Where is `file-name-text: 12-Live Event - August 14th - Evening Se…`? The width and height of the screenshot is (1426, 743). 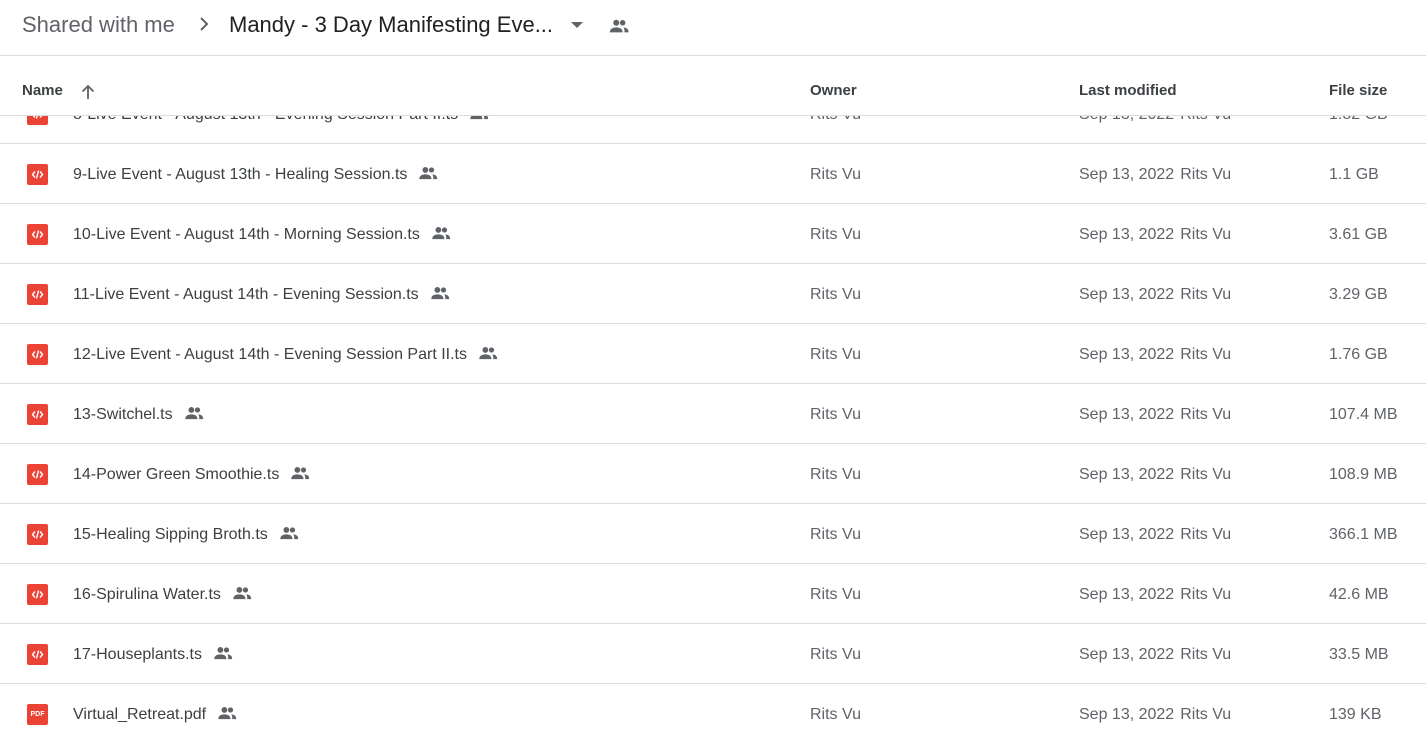
file-name-text: 12-Live Event - August 14th - Evening Se… is located at coordinates (270, 354).